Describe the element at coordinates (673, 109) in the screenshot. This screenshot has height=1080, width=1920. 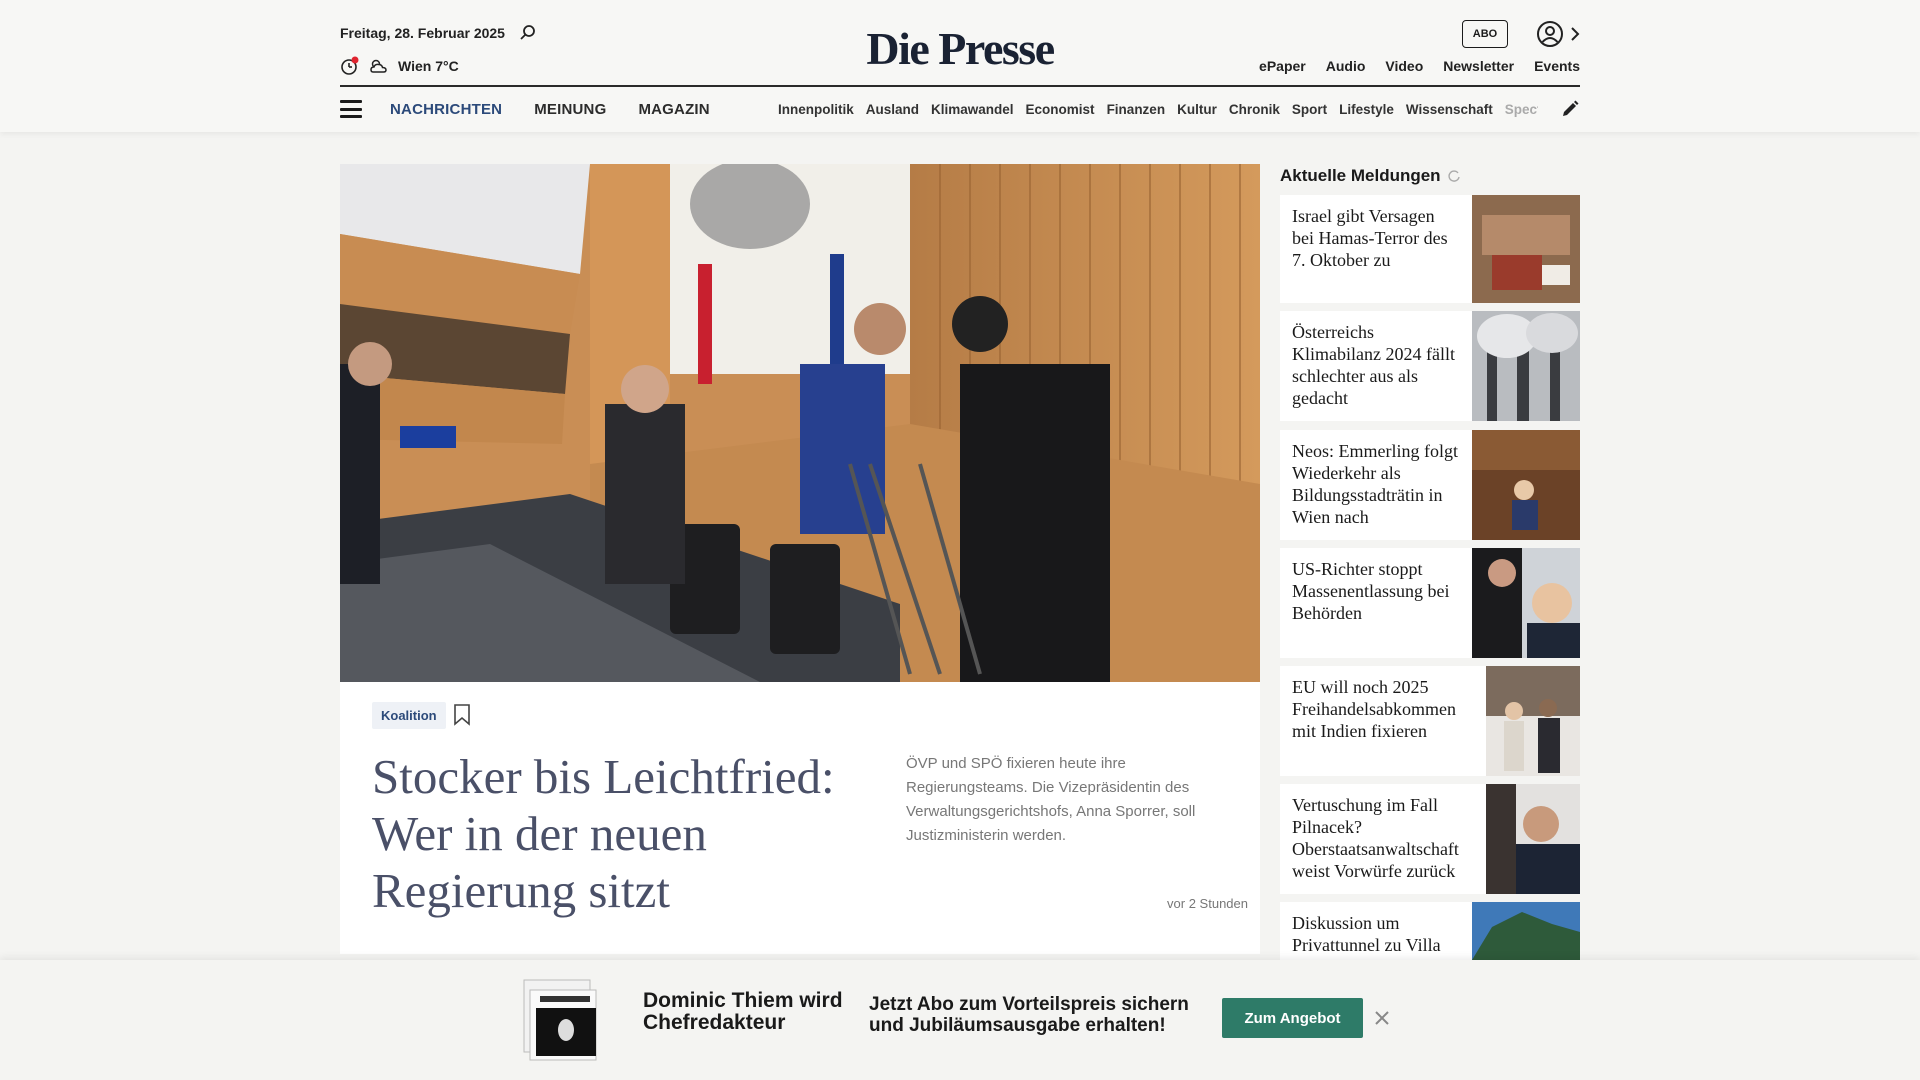
I see `nav-item-magazin: MAGAZIN` at that location.